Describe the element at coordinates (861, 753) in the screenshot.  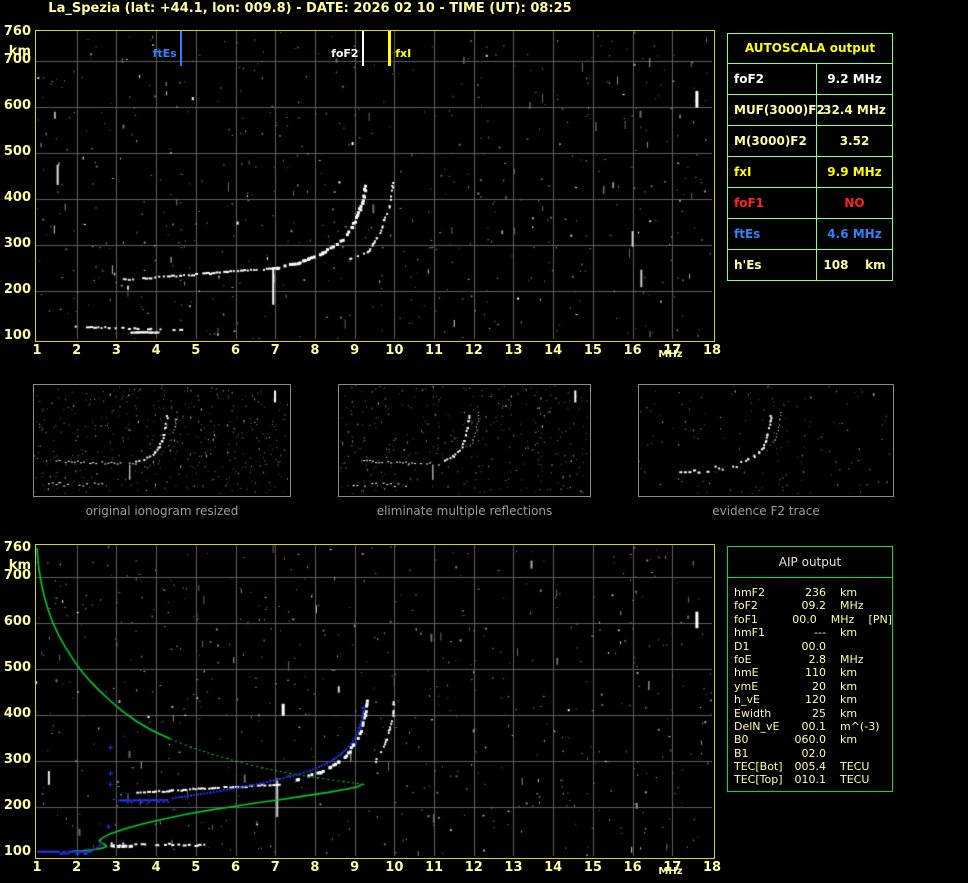
I see `aip-row-unit` at that location.